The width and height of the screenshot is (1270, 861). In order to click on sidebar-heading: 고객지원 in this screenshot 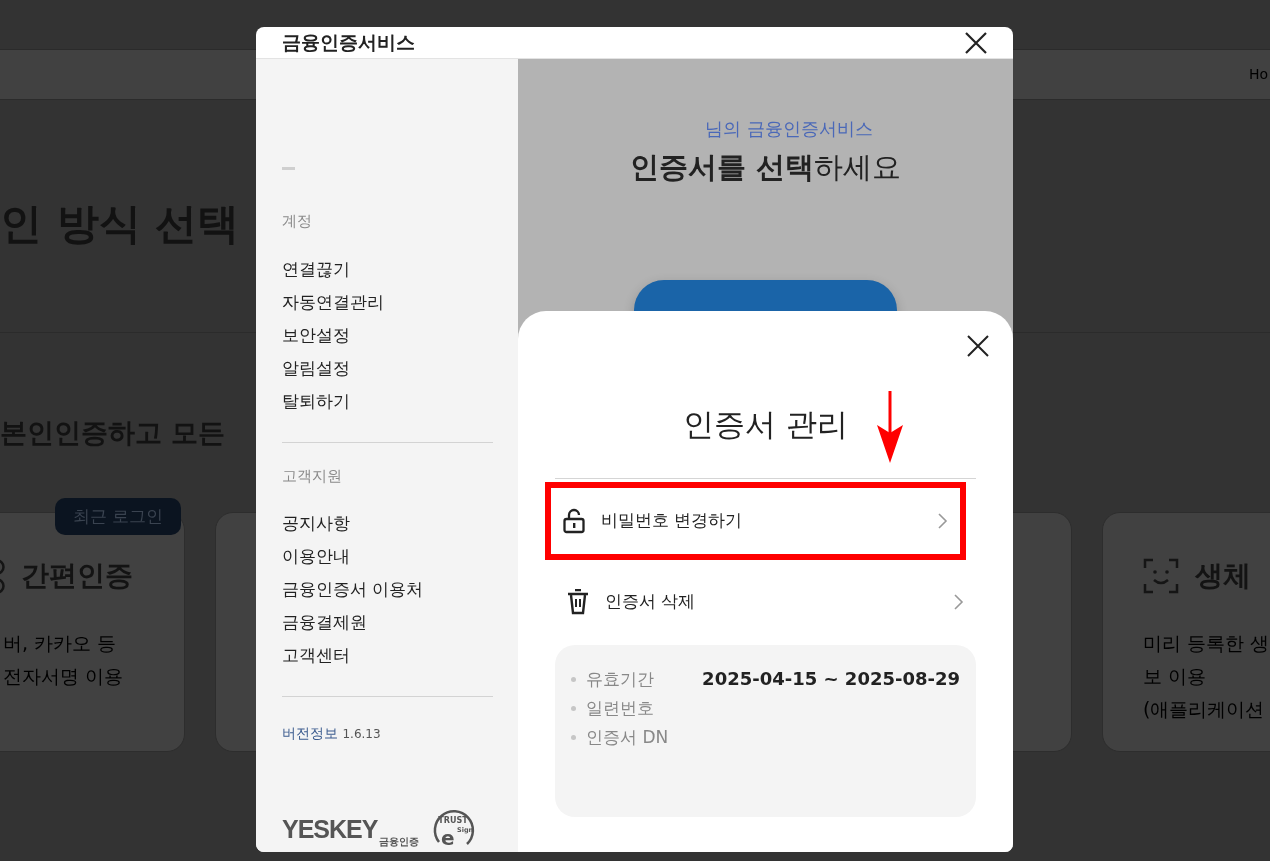, I will do `click(312, 476)`.